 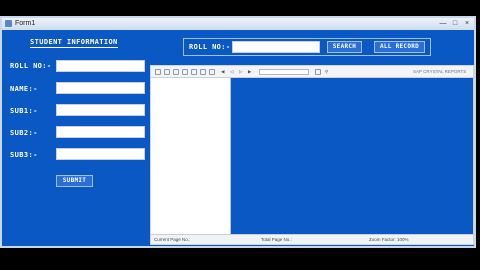 What do you see at coordinates (344, 47) in the screenshot?
I see `search-button: SEARCH` at bounding box center [344, 47].